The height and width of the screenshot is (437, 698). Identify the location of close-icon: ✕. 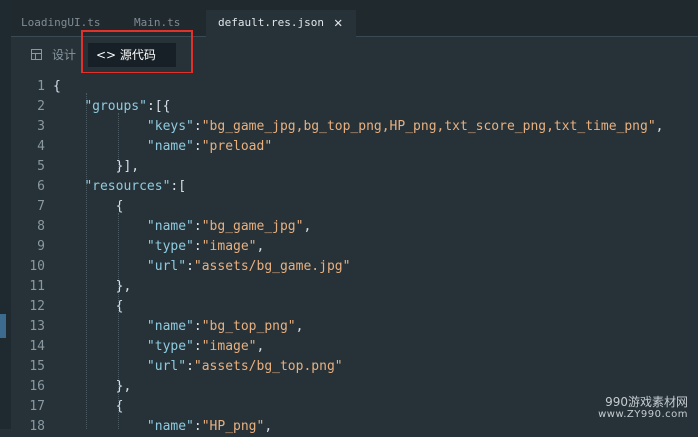
(338, 23).